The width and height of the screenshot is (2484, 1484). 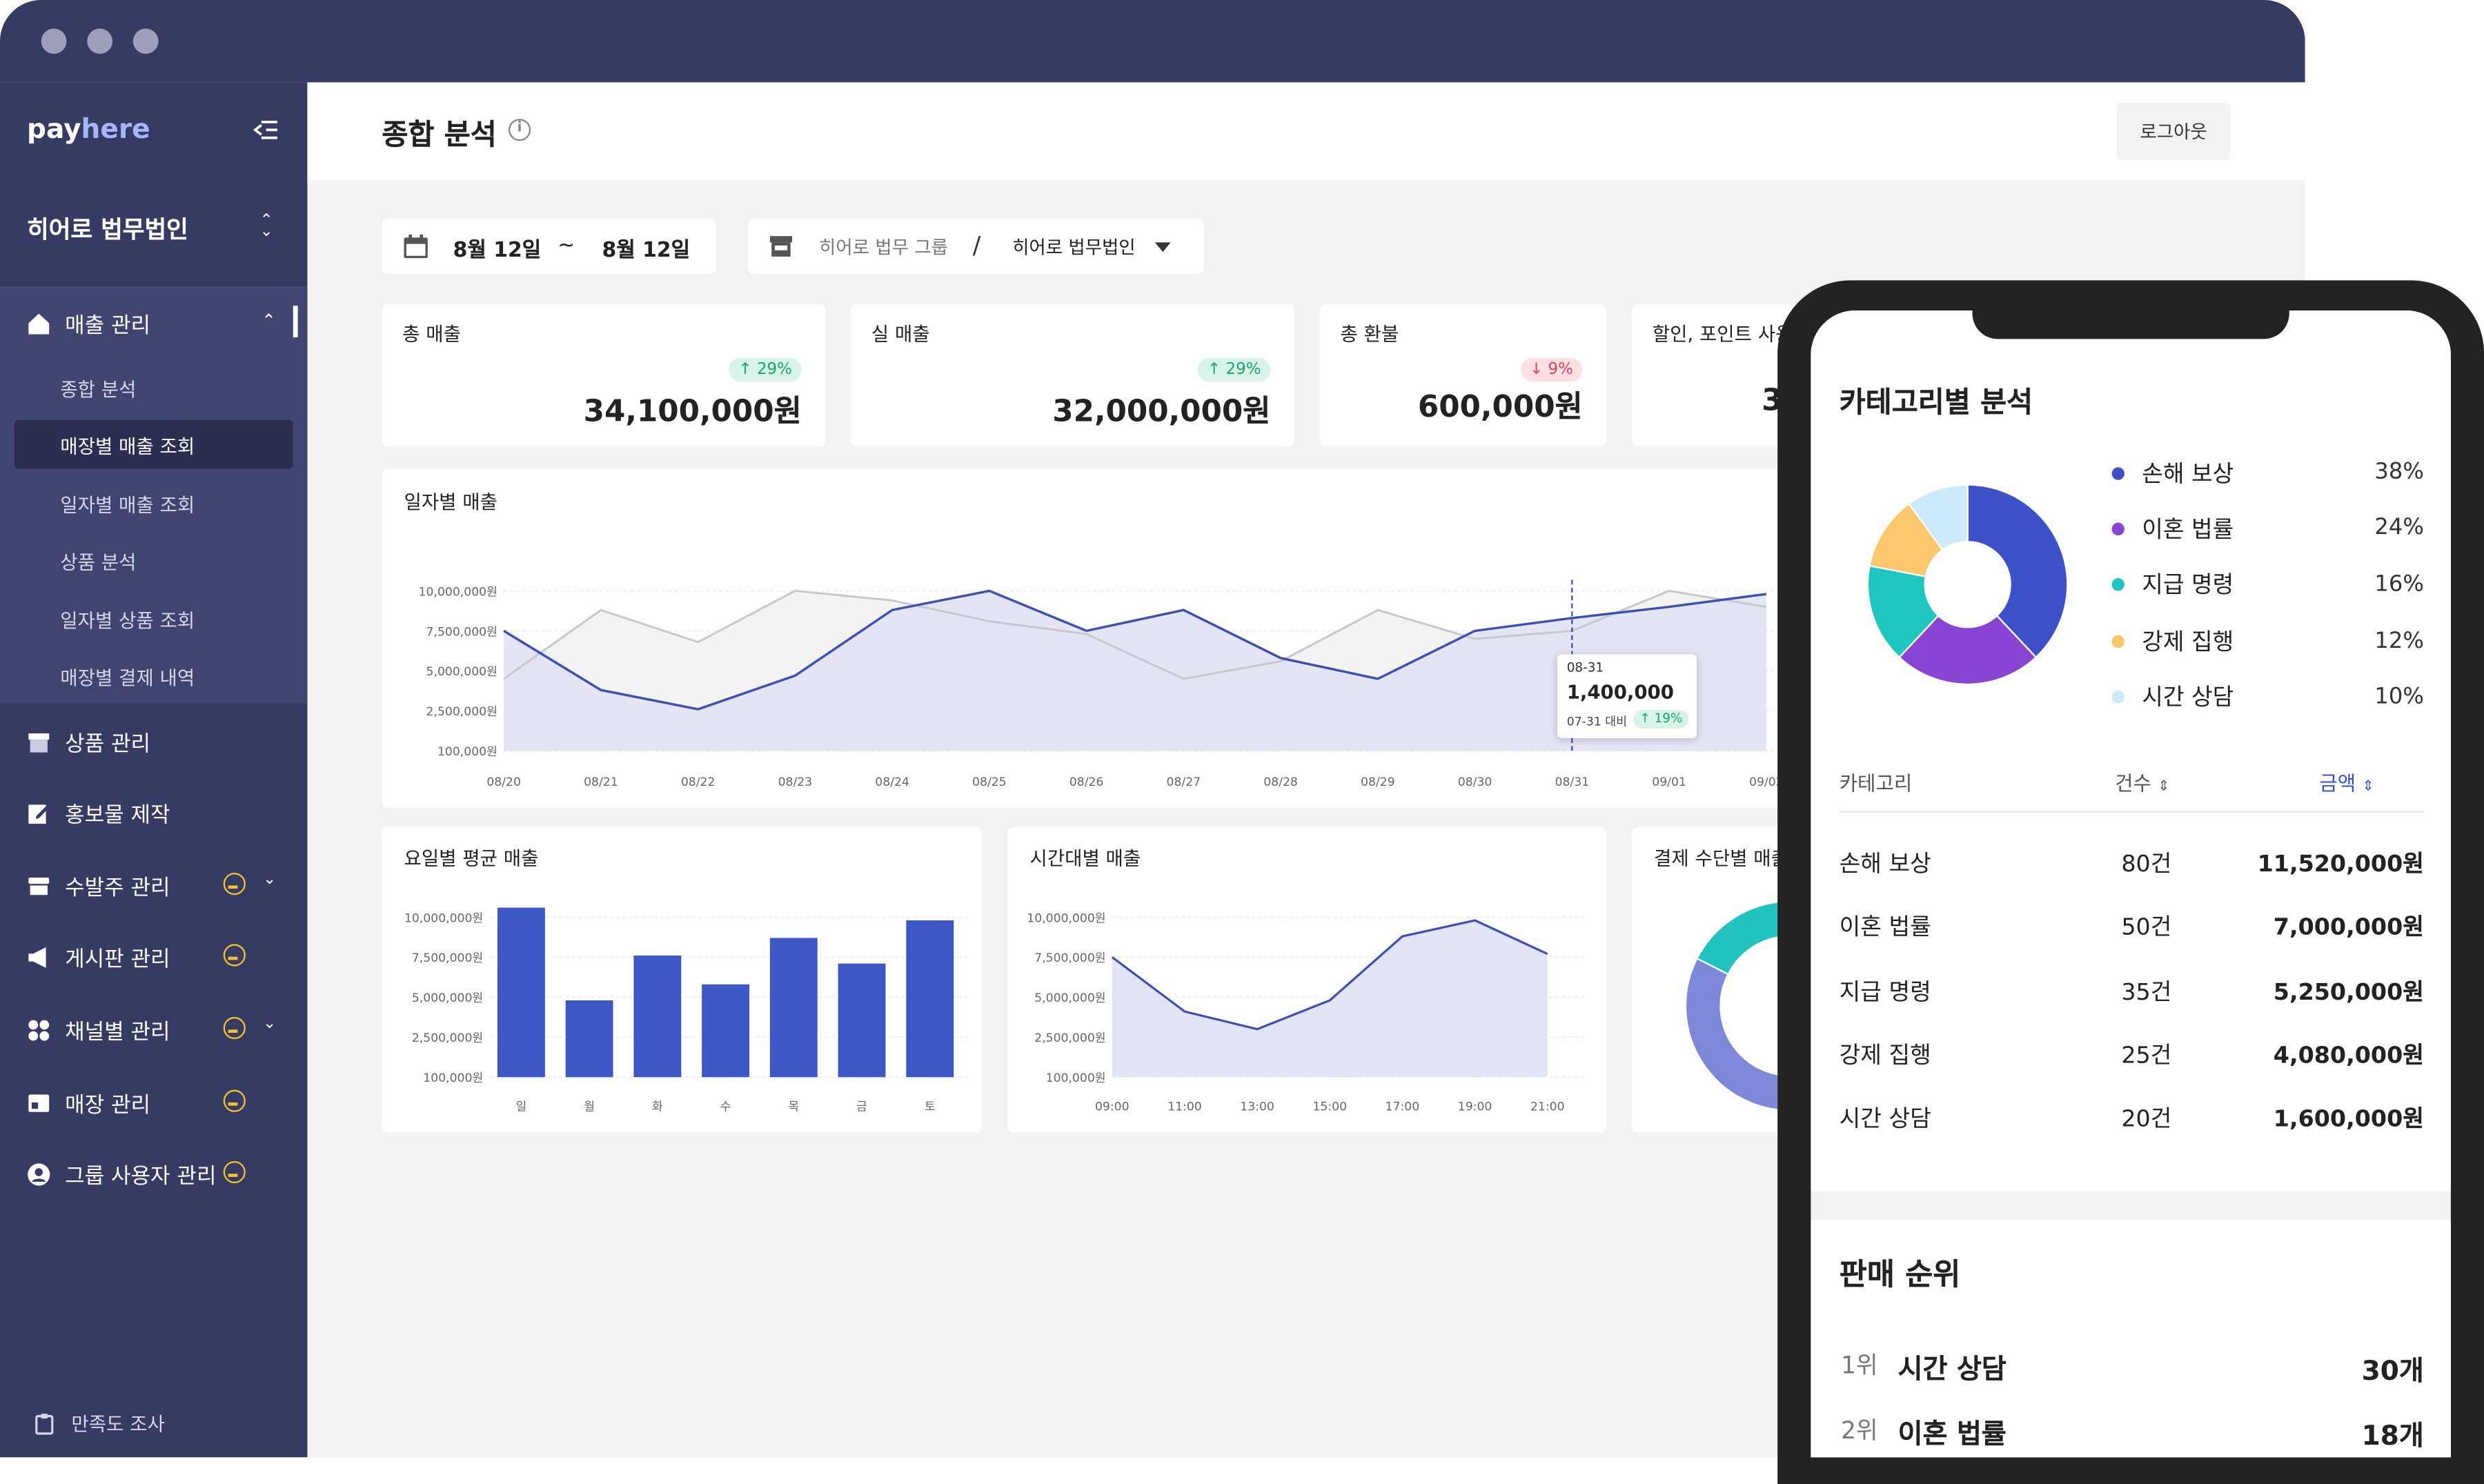 What do you see at coordinates (416, 246) in the screenshot?
I see `calendar-icon` at bounding box center [416, 246].